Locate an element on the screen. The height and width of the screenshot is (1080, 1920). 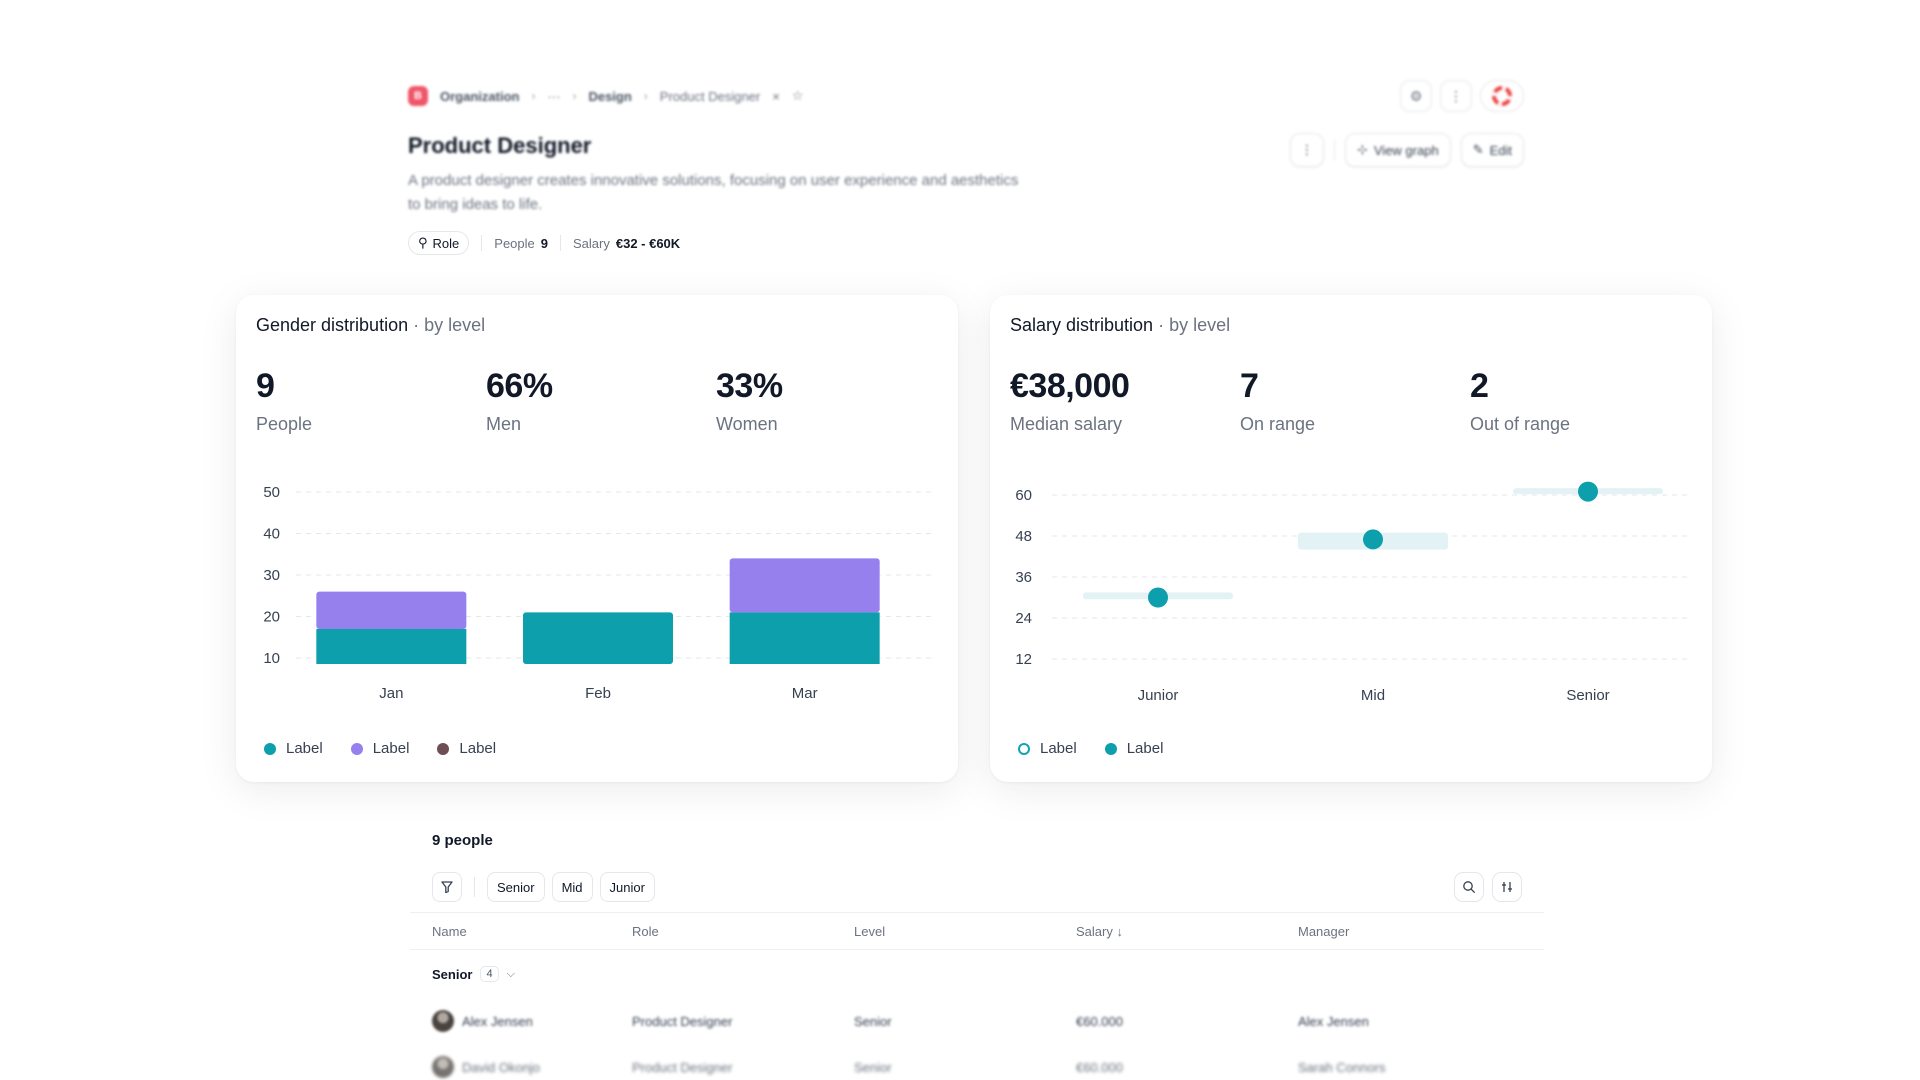
salary-card-subtitle: · by level is located at coordinates (1194, 325).